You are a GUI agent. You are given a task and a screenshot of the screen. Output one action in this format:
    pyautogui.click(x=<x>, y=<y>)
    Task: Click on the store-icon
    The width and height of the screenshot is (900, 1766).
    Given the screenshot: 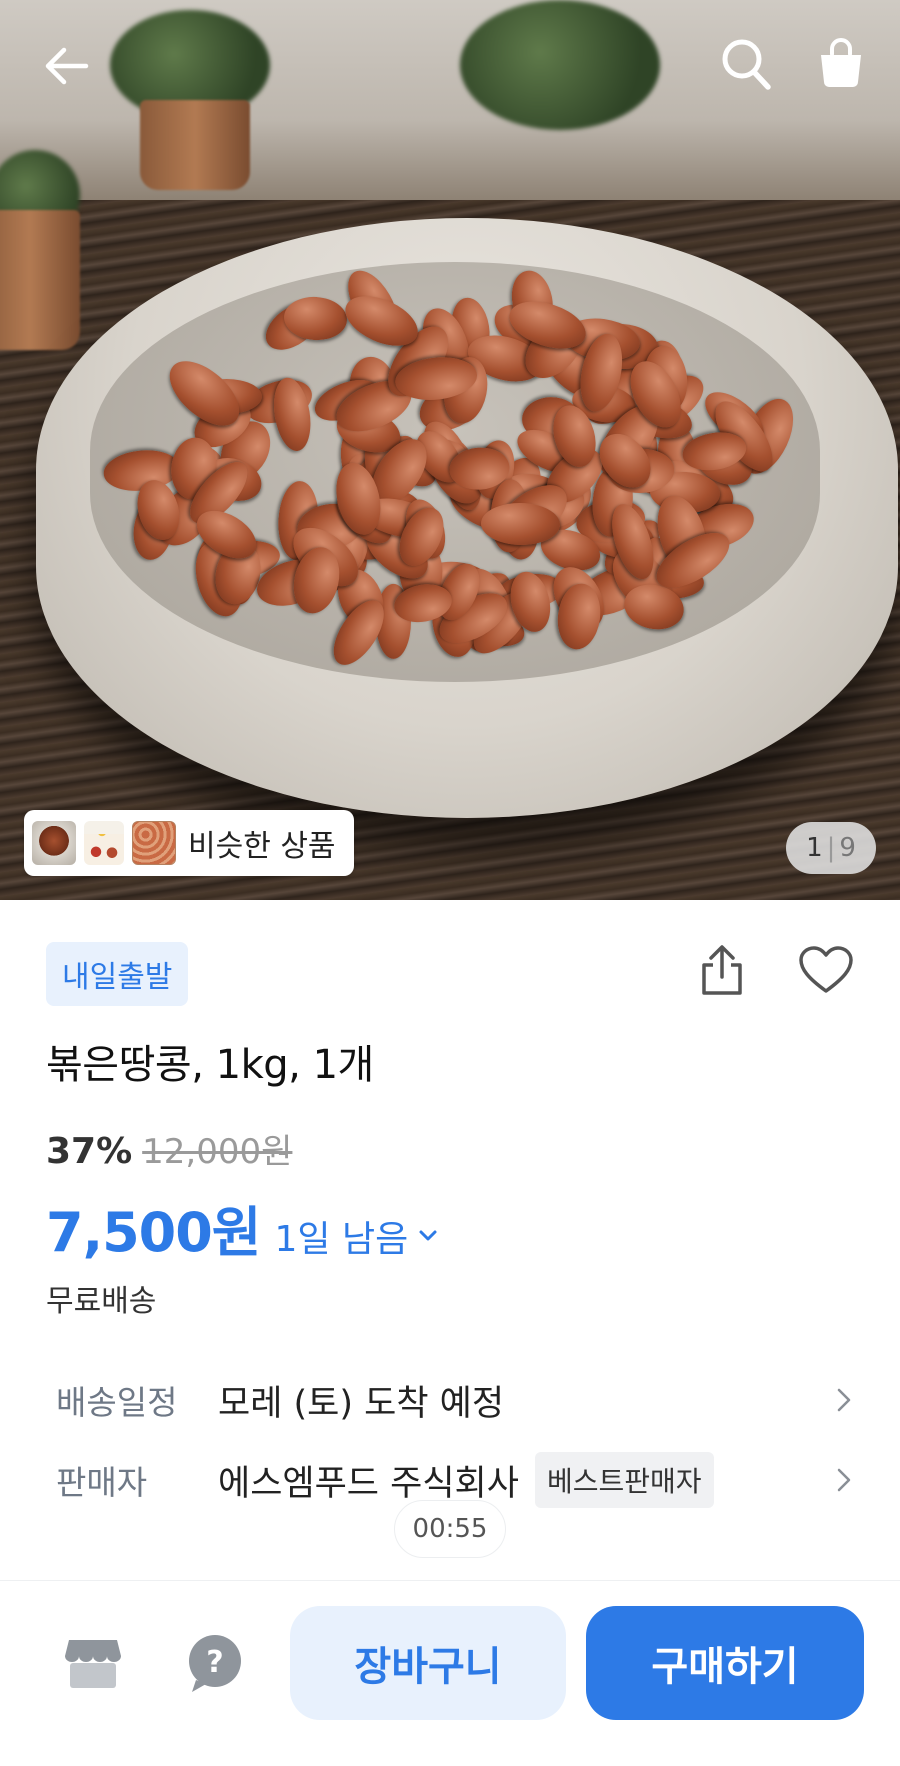 What is the action you would take?
    pyautogui.click(x=93, y=1664)
    